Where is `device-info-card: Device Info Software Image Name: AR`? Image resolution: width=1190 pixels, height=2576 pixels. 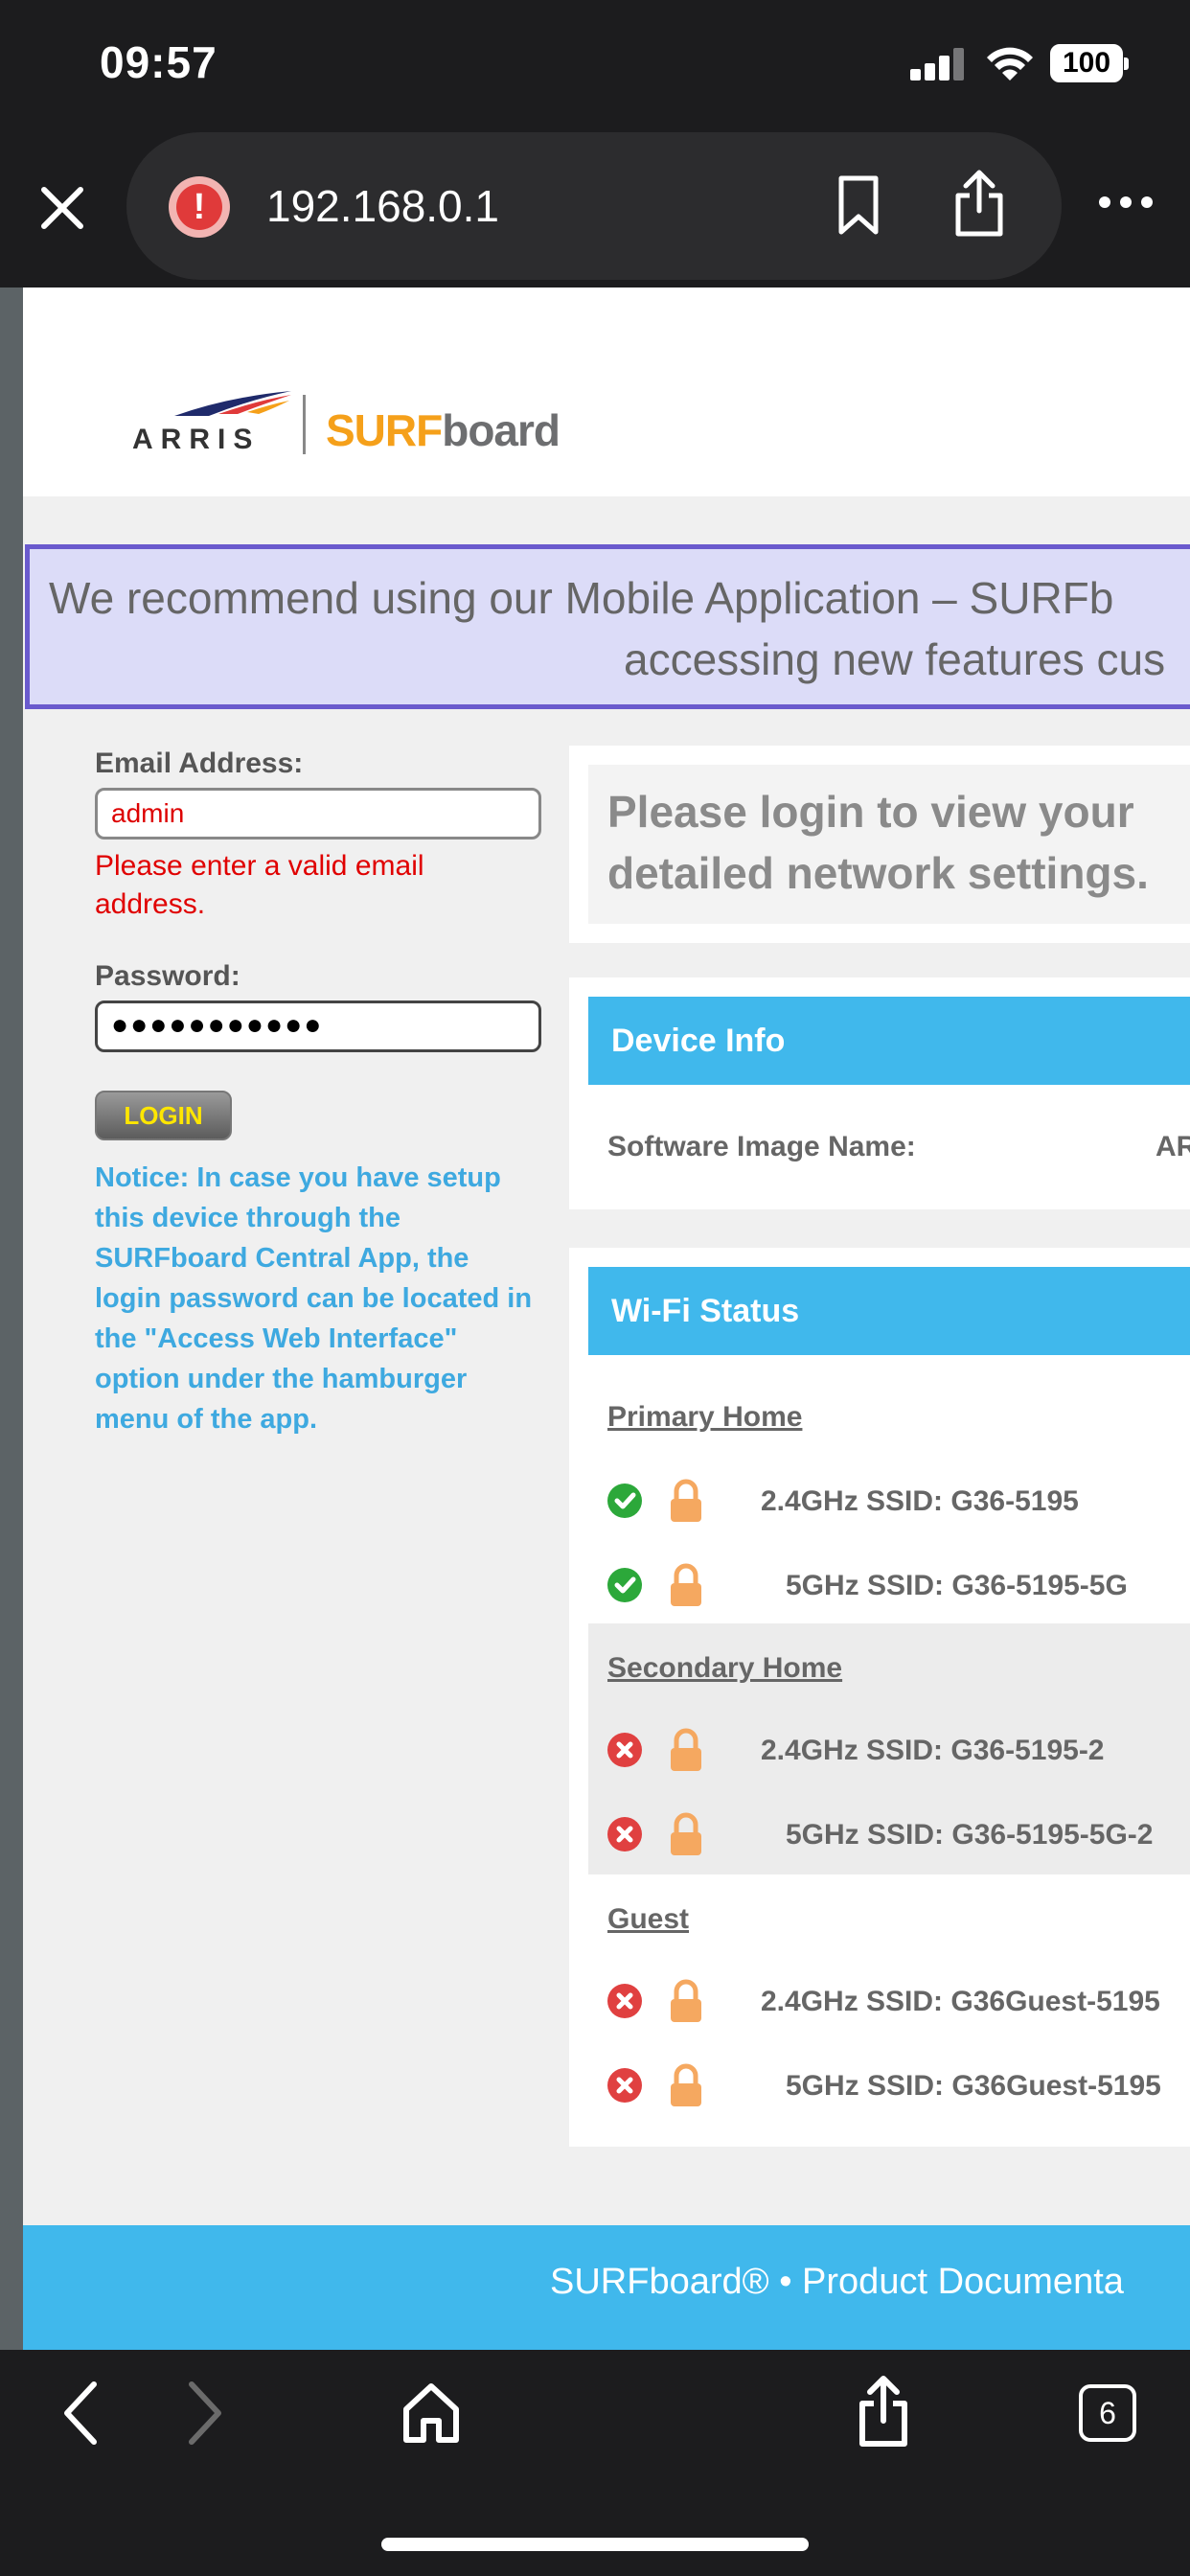 device-info-card: Device Info Software Image Name: AR is located at coordinates (880, 1093).